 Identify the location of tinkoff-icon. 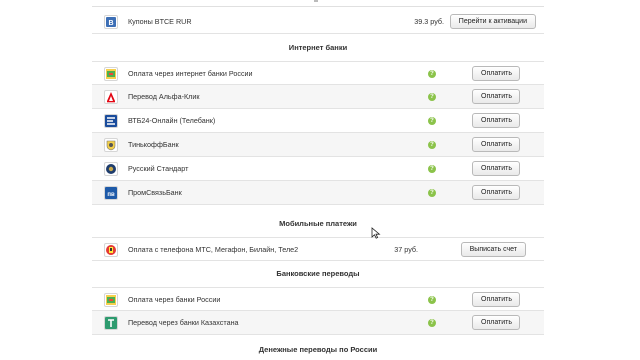
(111, 145).